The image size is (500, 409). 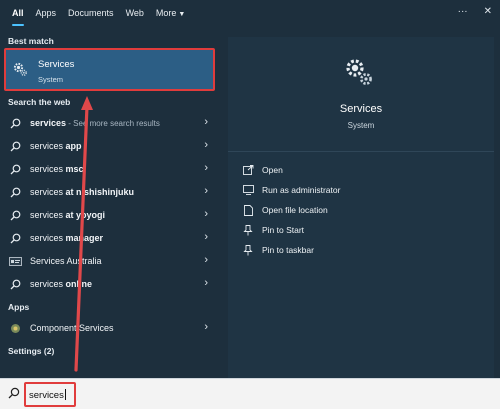 What do you see at coordinates (66, 261) in the screenshot?
I see `web-result-query: Services Australia` at bounding box center [66, 261].